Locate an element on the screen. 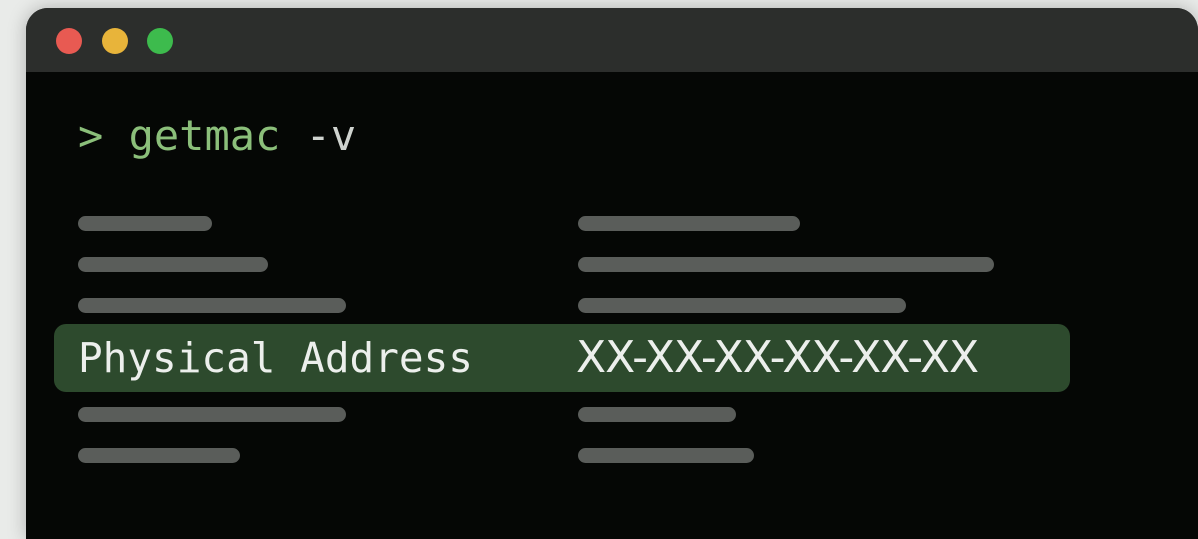 The image size is (1198, 539). command-name: getmac is located at coordinates (204, 135).